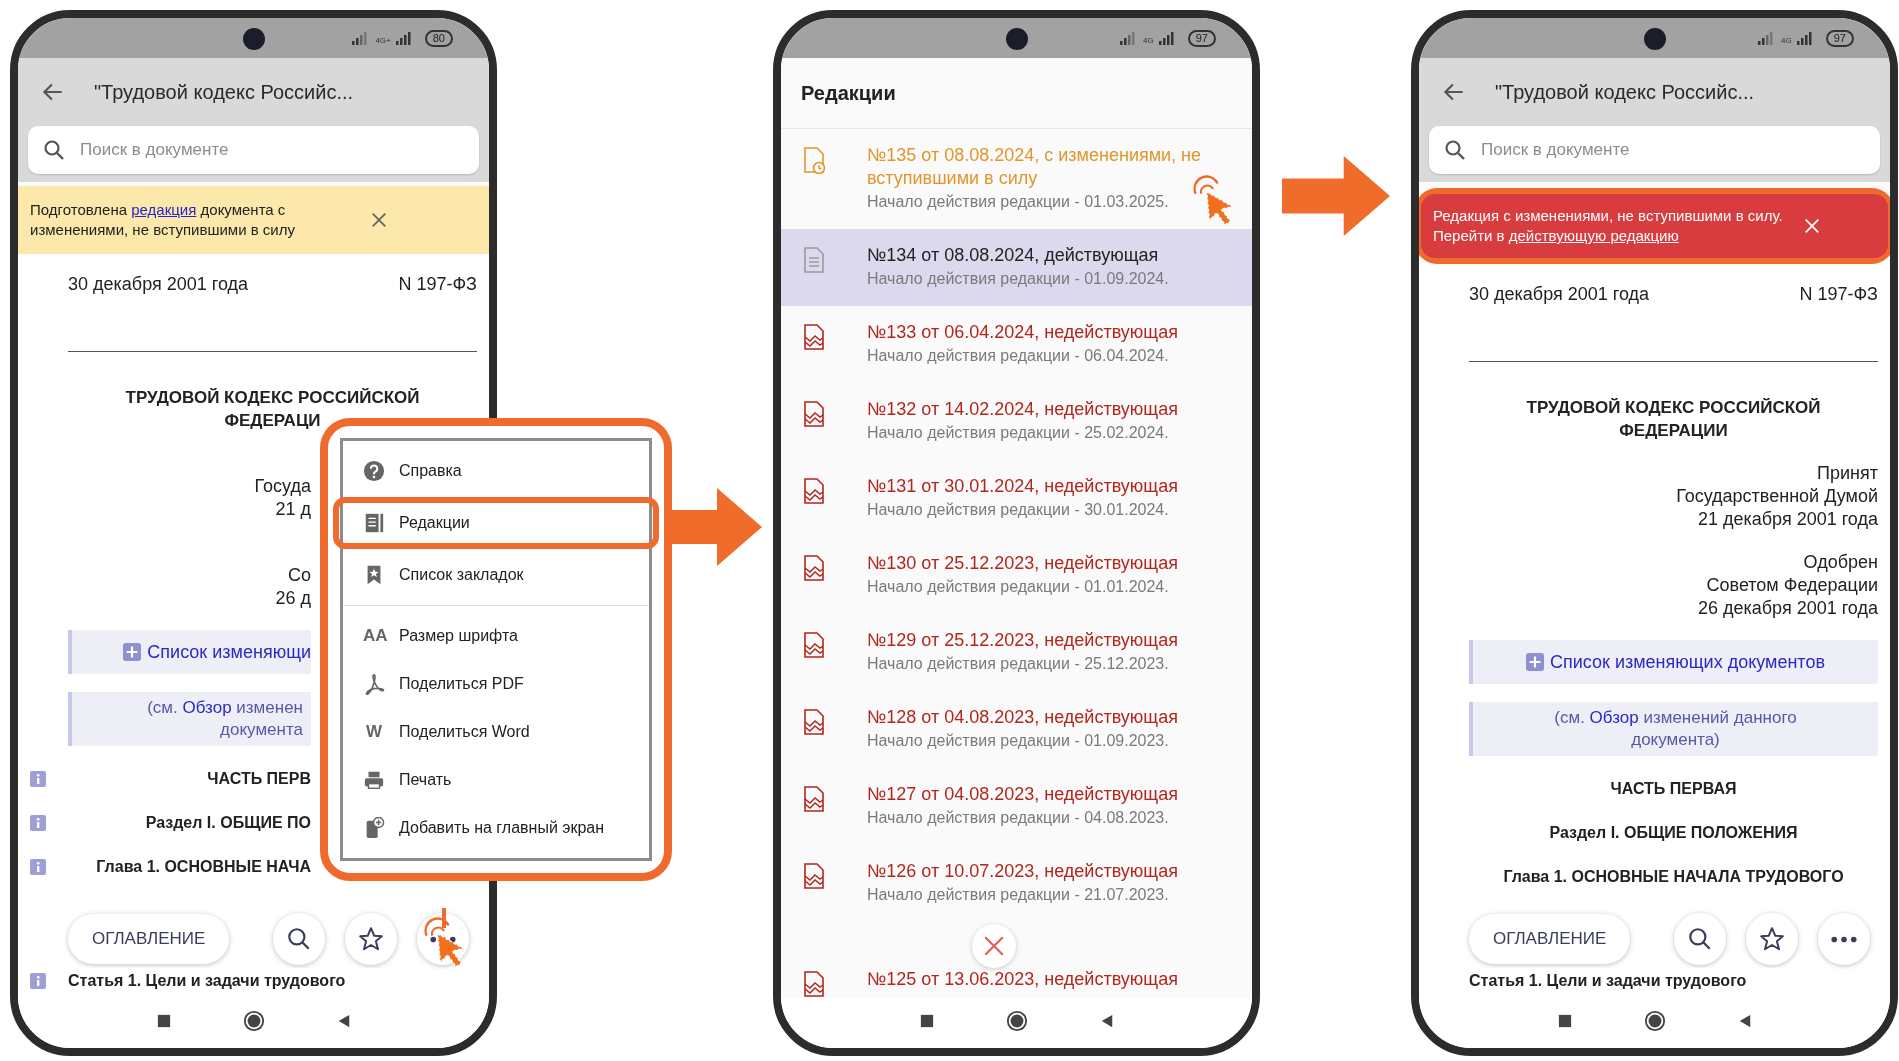 This screenshot has height=1061, width=1899. What do you see at coordinates (374, 471) in the screenshot?
I see `help-icon` at bounding box center [374, 471].